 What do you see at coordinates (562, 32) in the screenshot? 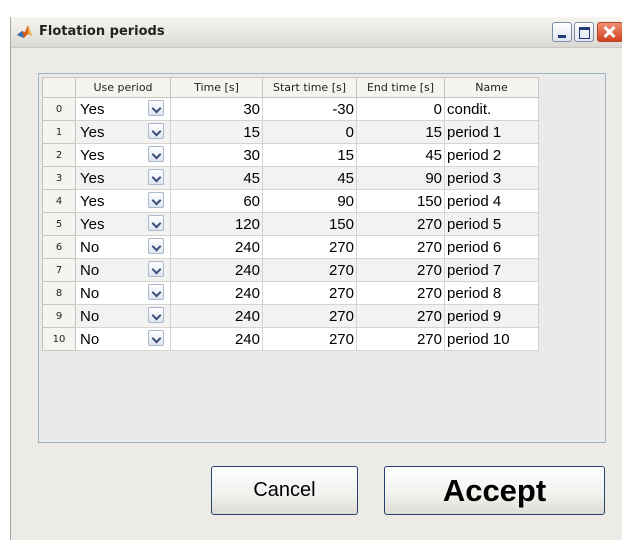
I see `minimize-button` at bounding box center [562, 32].